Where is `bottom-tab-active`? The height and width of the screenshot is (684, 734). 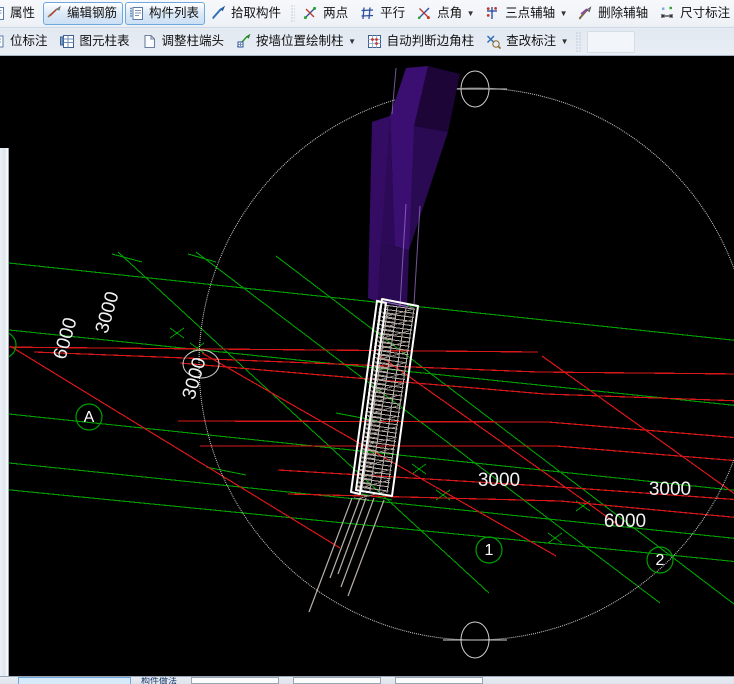 bottom-tab-active is located at coordinates (74, 680).